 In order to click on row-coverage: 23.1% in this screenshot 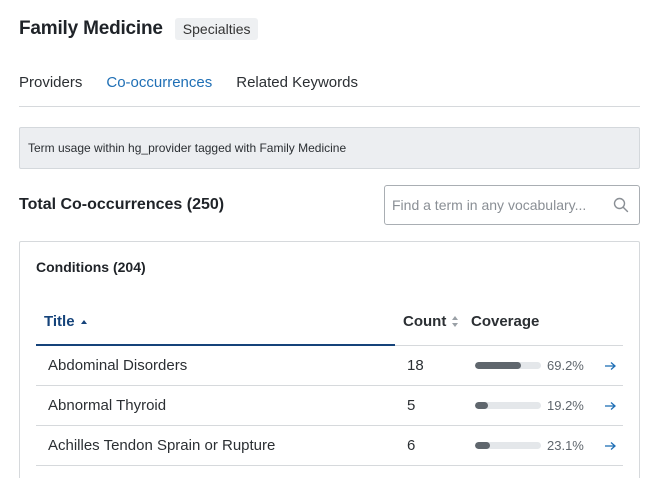, I will do `click(565, 445)`.